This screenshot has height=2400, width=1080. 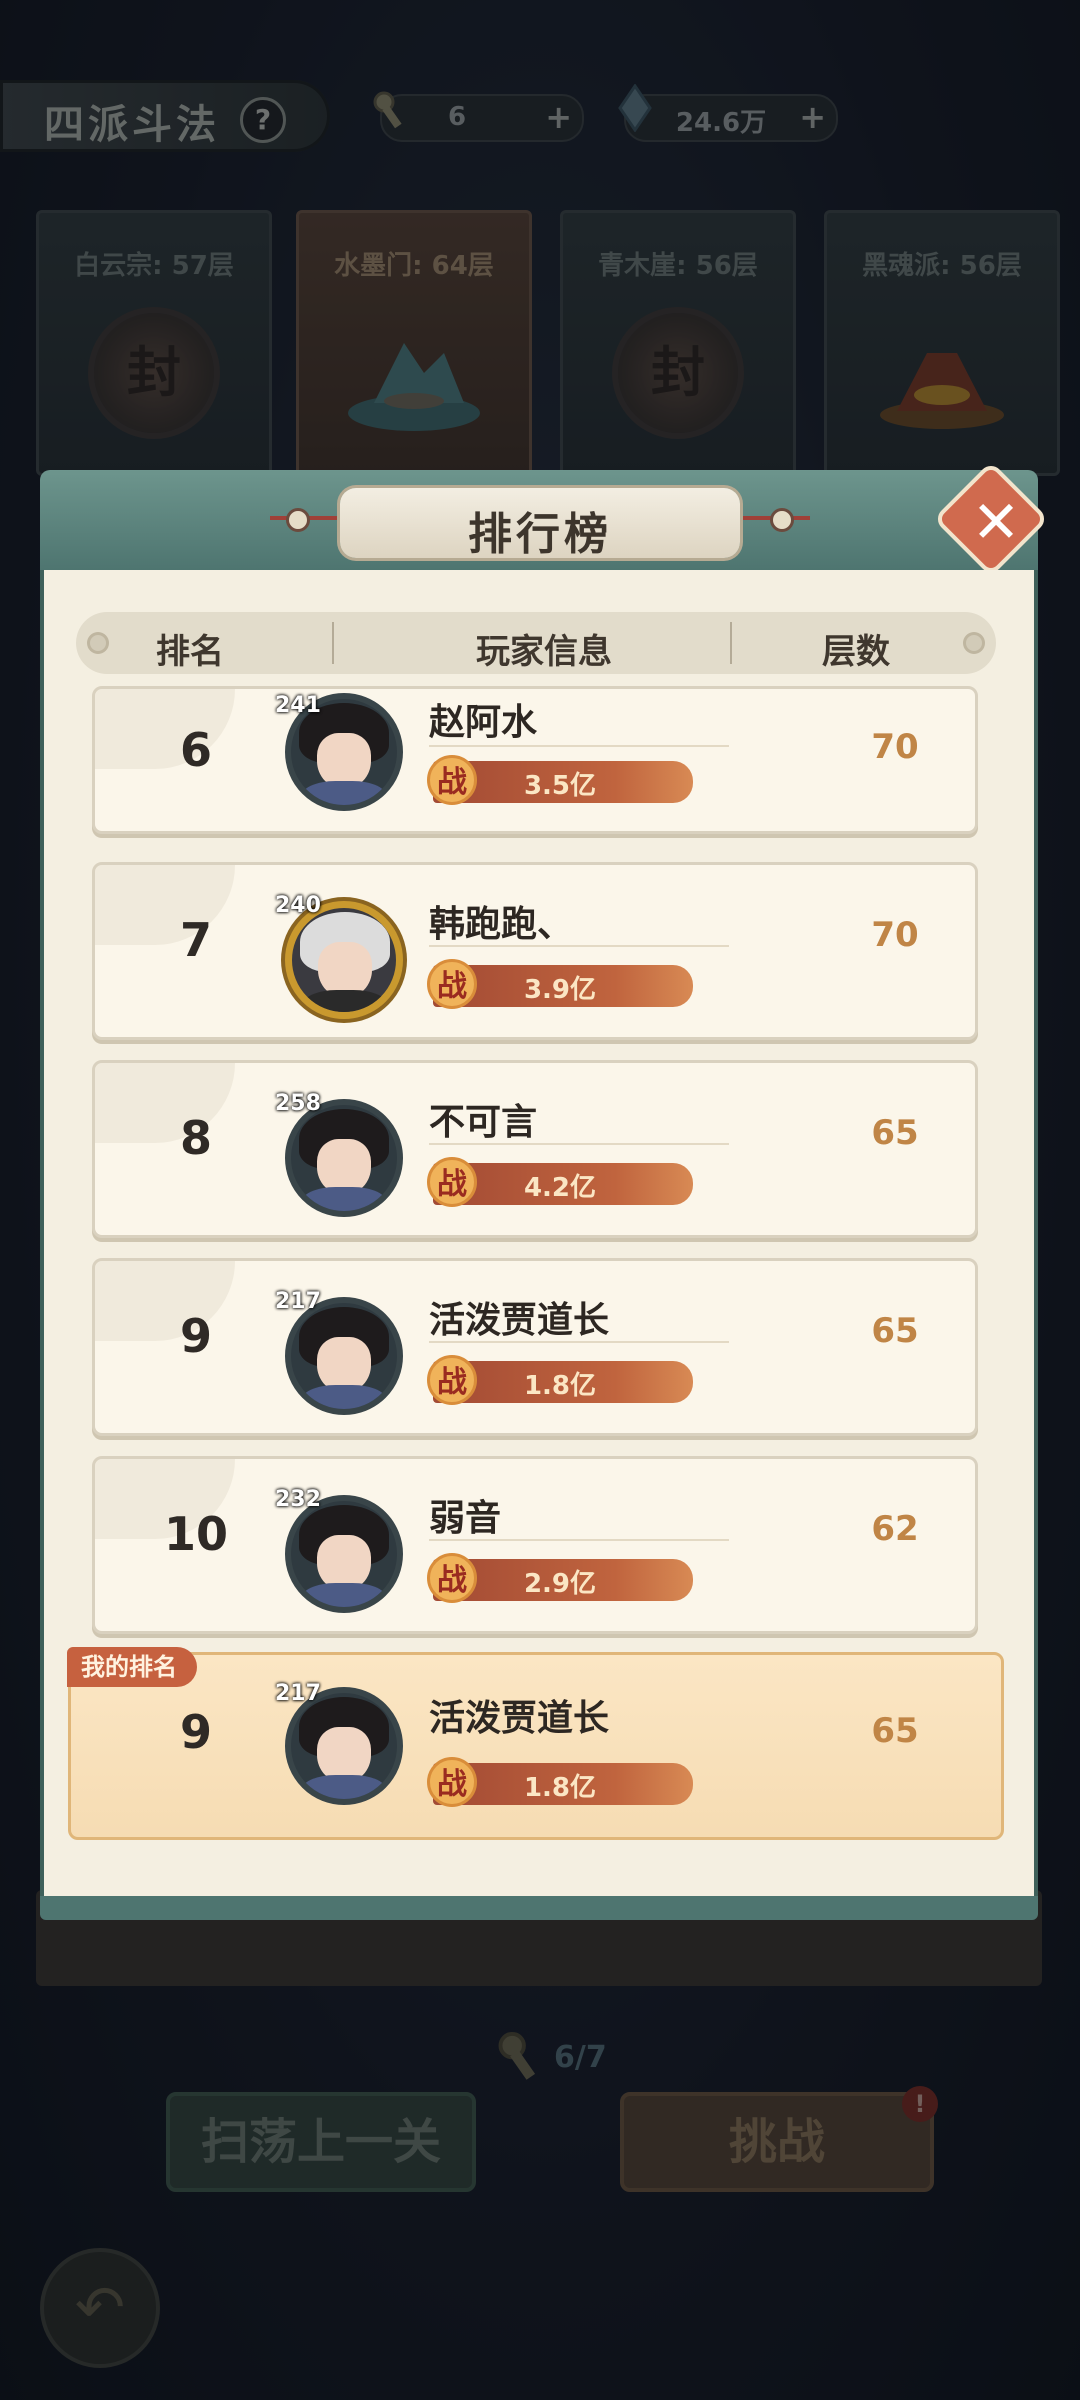 I want to click on battle-power: 3.5亿, so click(x=560, y=786).